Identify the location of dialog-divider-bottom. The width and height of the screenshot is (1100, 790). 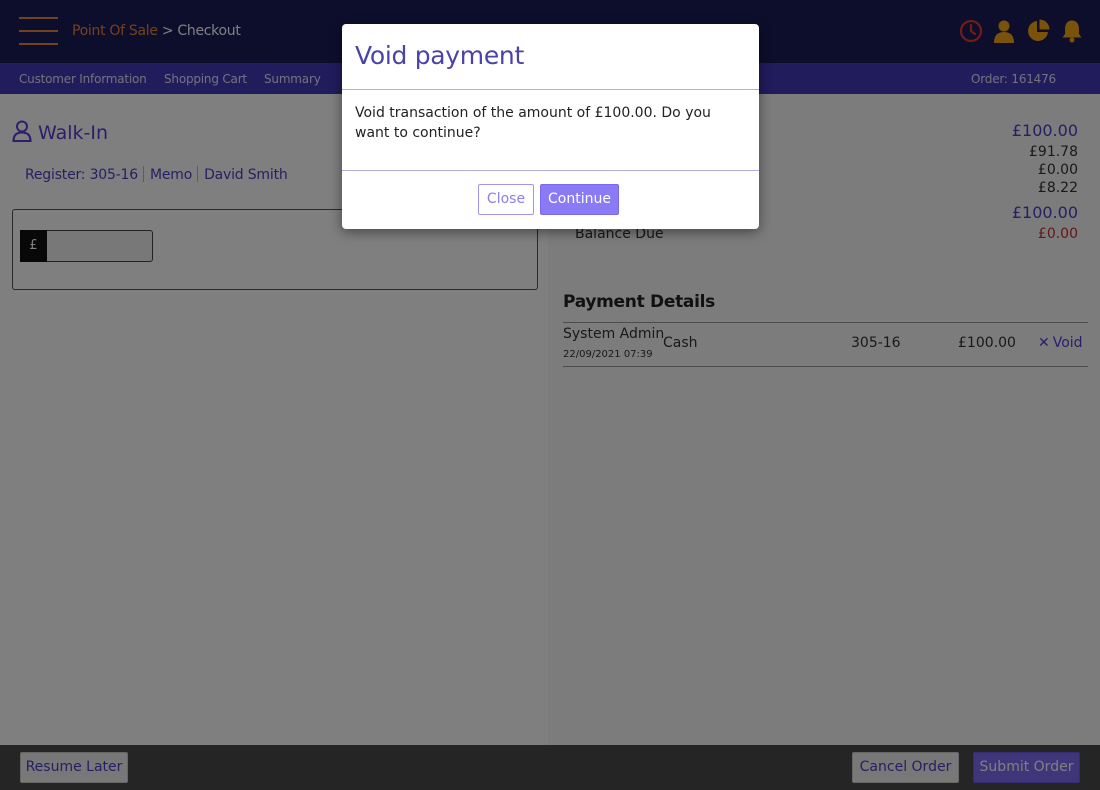
(550, 170).